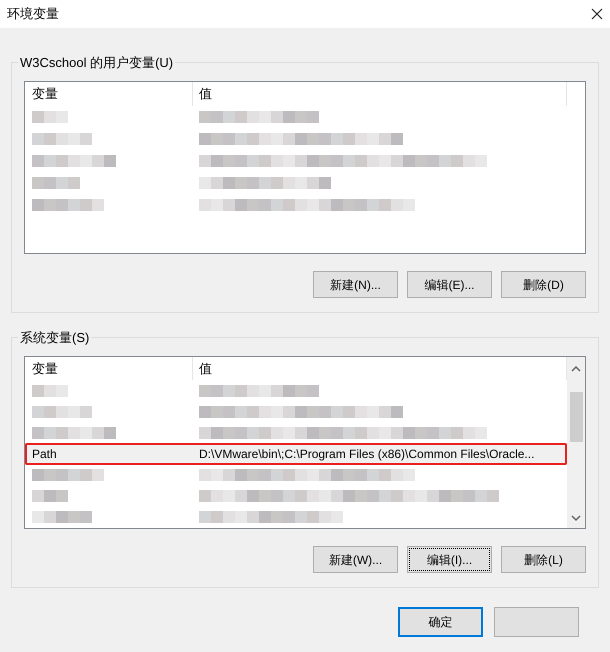  I want to click on scrollbar, so click(576, 442).